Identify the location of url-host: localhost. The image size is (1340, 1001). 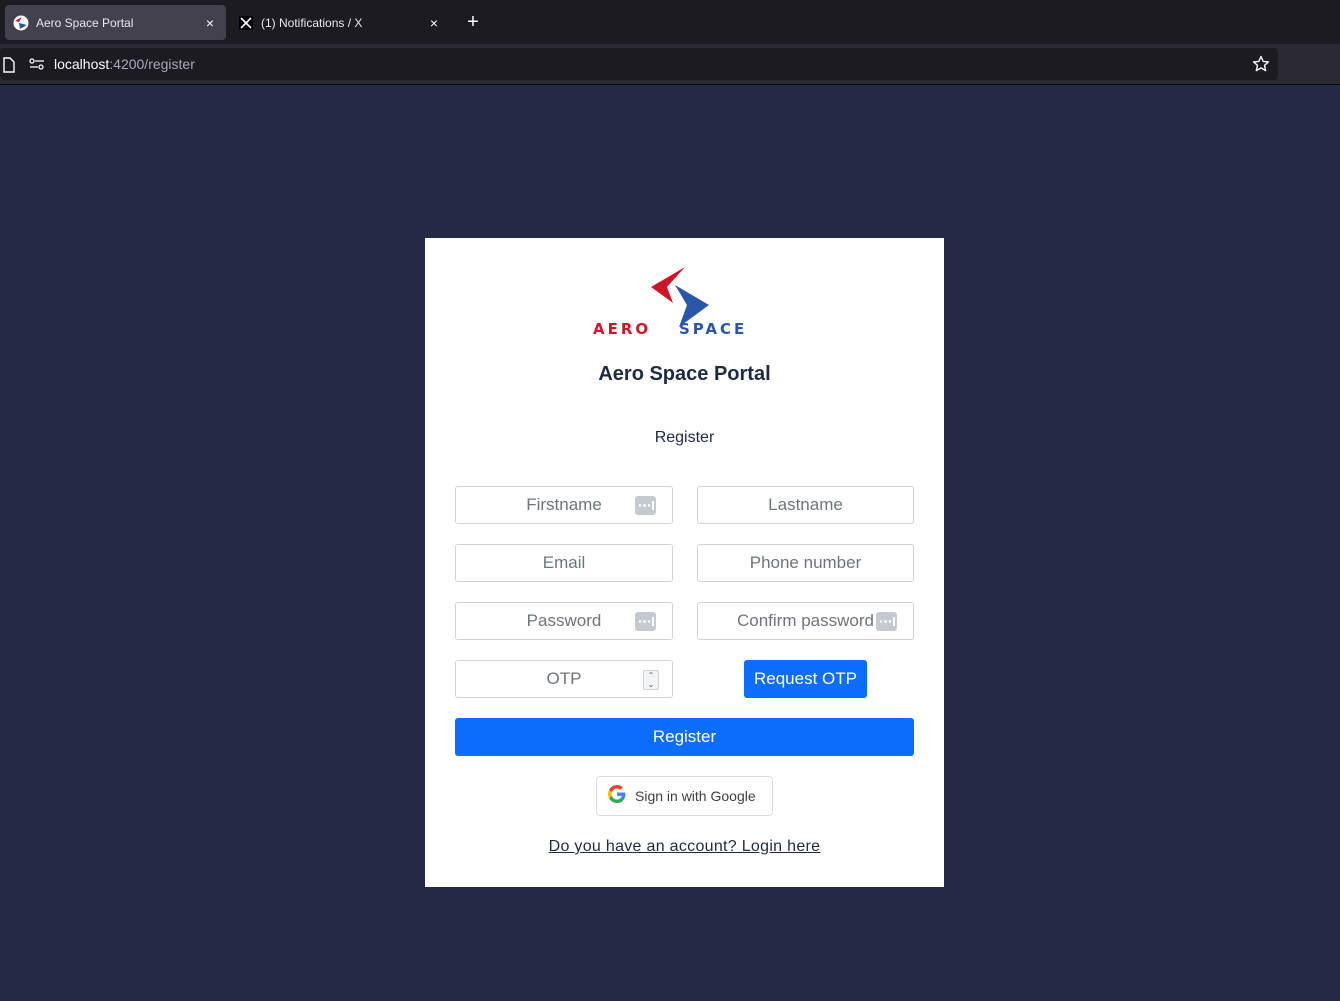
(82, 64).